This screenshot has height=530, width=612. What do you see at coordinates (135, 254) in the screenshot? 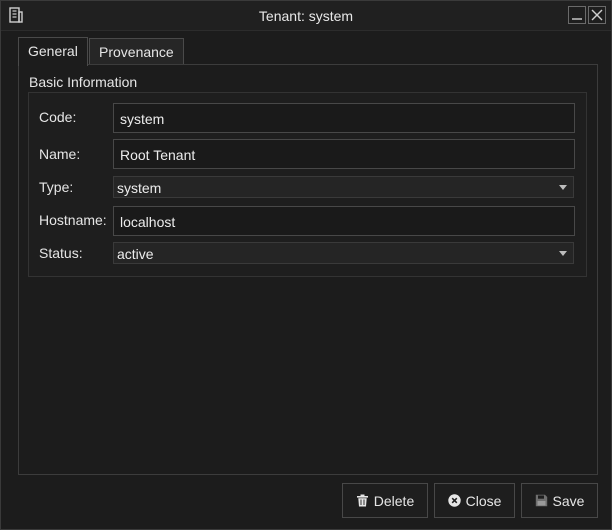
I see `status-select-value: active` at bounding box center [135, 254].